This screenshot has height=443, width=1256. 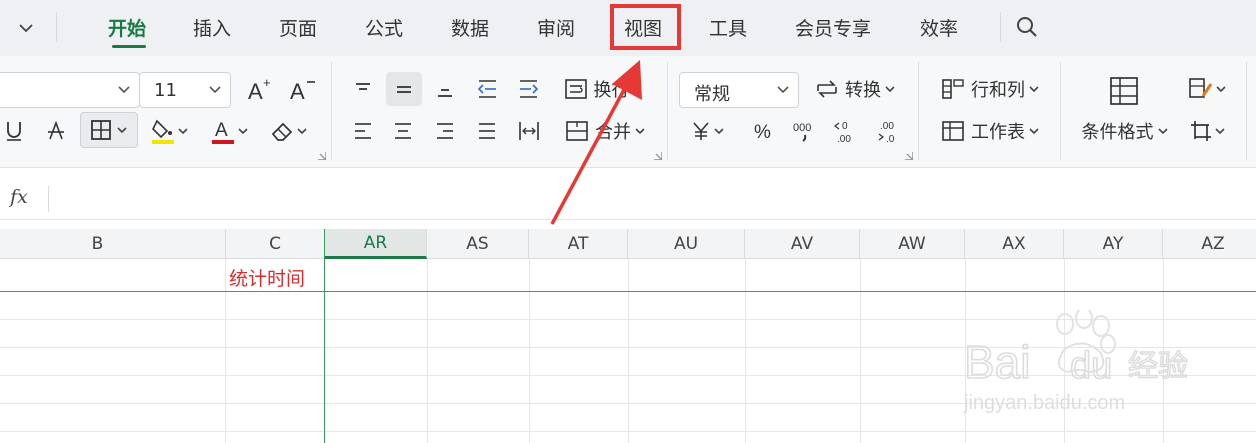 I want to click on tab-page: 页面, so click(x=298, y=28).